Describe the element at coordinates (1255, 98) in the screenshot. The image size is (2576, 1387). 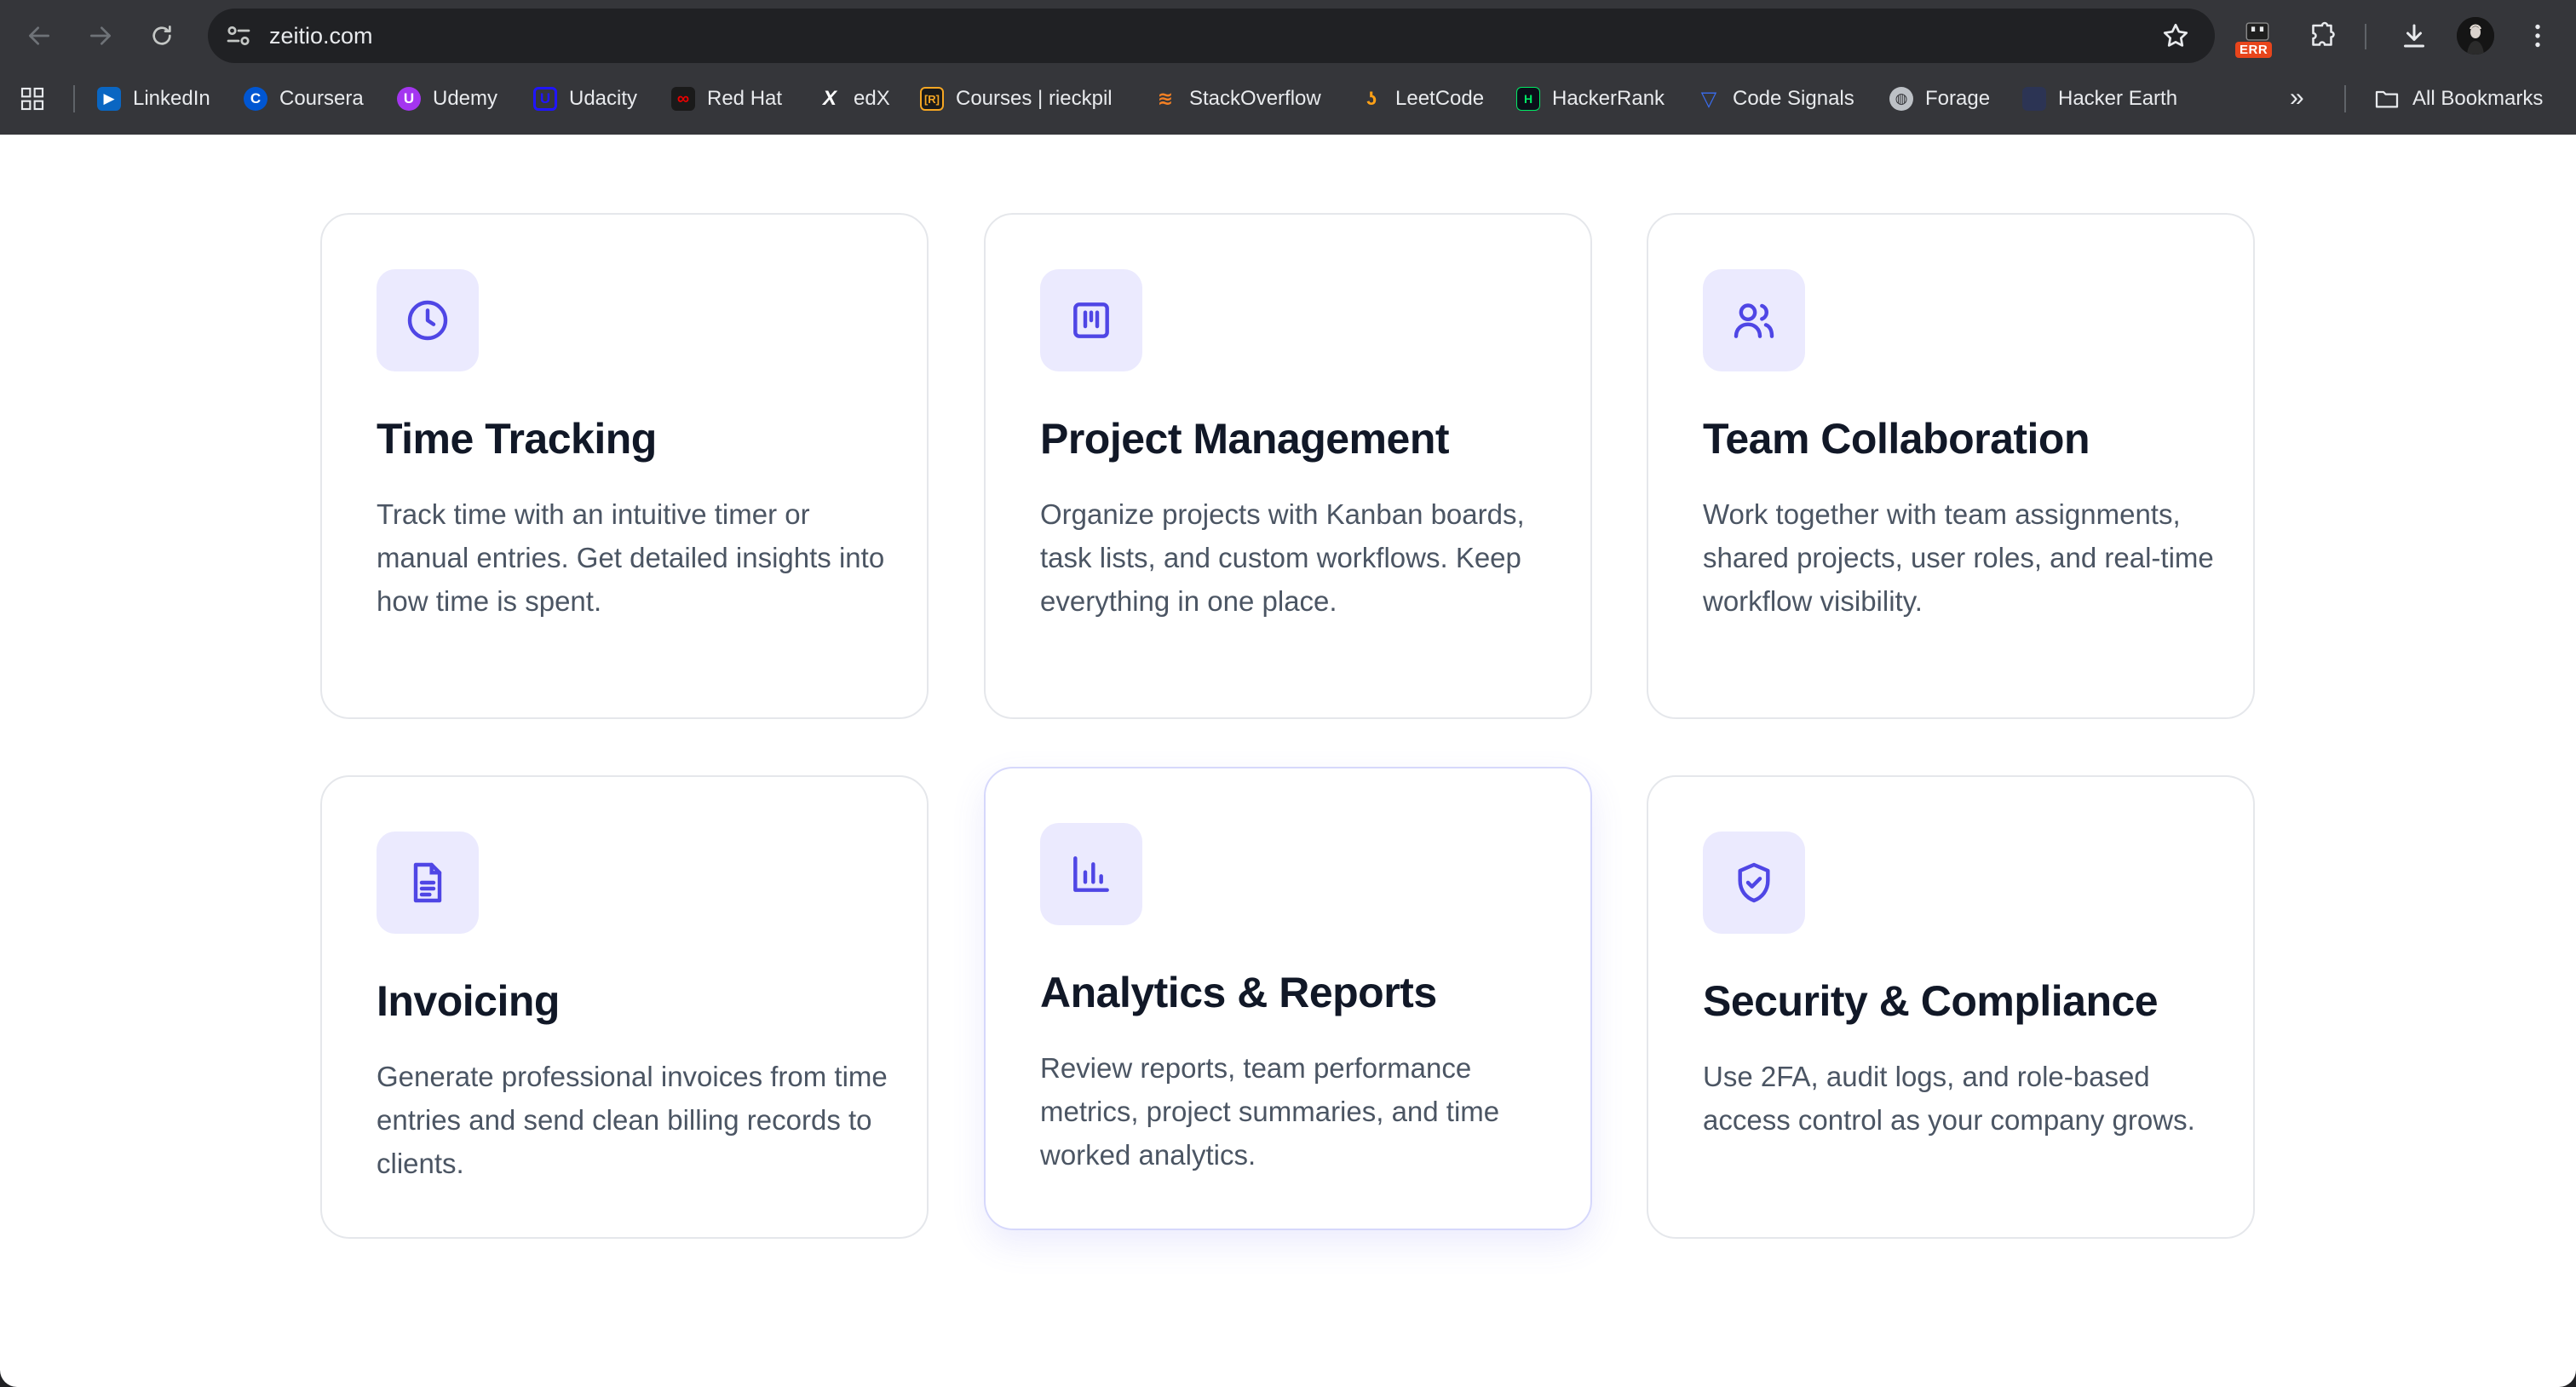
I see `bookmark-label: StackOverflow` at that location.